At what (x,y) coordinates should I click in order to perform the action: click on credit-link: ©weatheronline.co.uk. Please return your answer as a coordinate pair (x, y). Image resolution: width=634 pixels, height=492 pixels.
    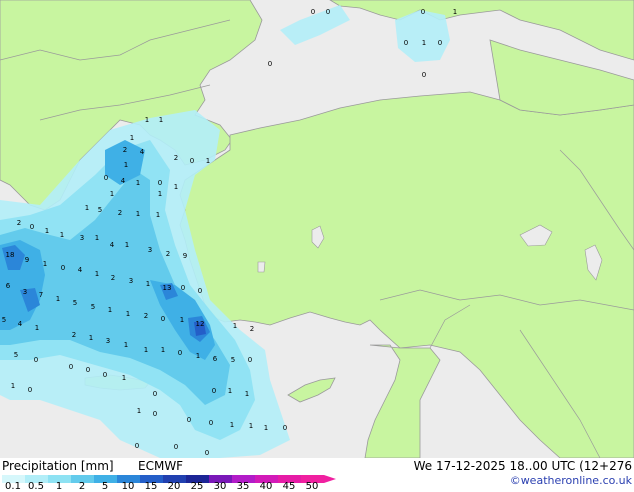
    Looking at the image, I should click on (571, 480).